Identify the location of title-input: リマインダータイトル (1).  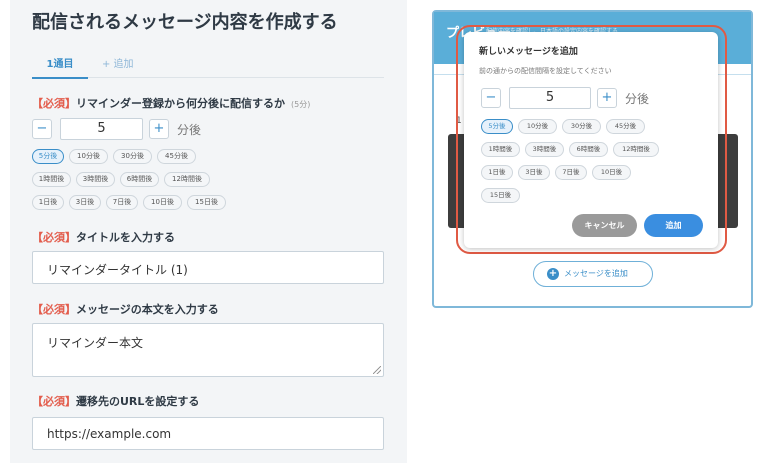
(208, 267).